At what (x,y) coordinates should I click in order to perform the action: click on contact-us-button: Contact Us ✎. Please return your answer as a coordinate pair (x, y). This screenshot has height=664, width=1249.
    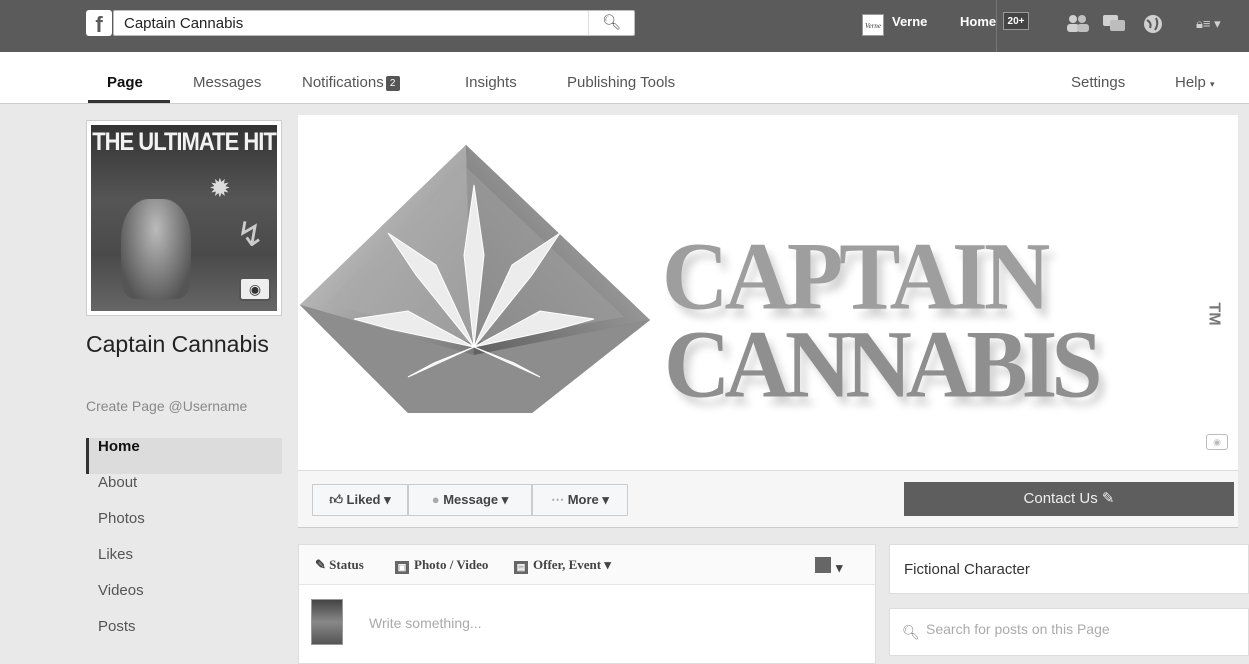
    Looking at the image, I should click on (1069, 499).